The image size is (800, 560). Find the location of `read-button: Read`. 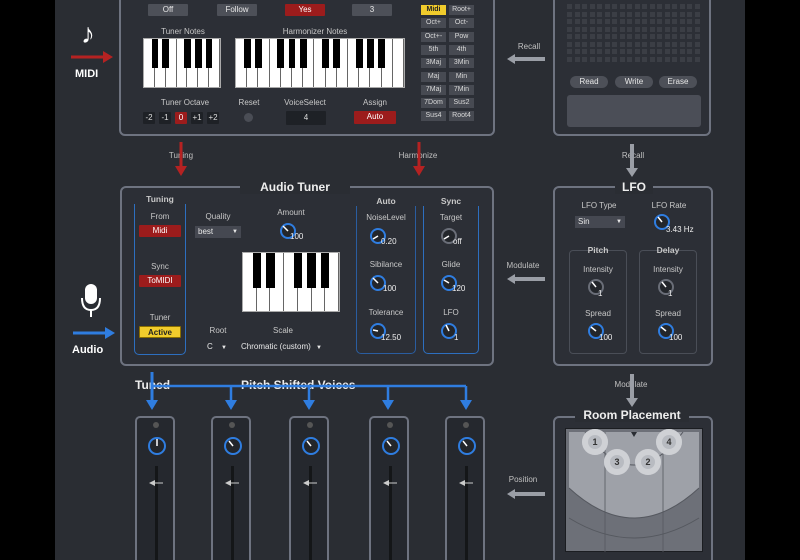

read-button: Read is located at coordinates (589, 82).